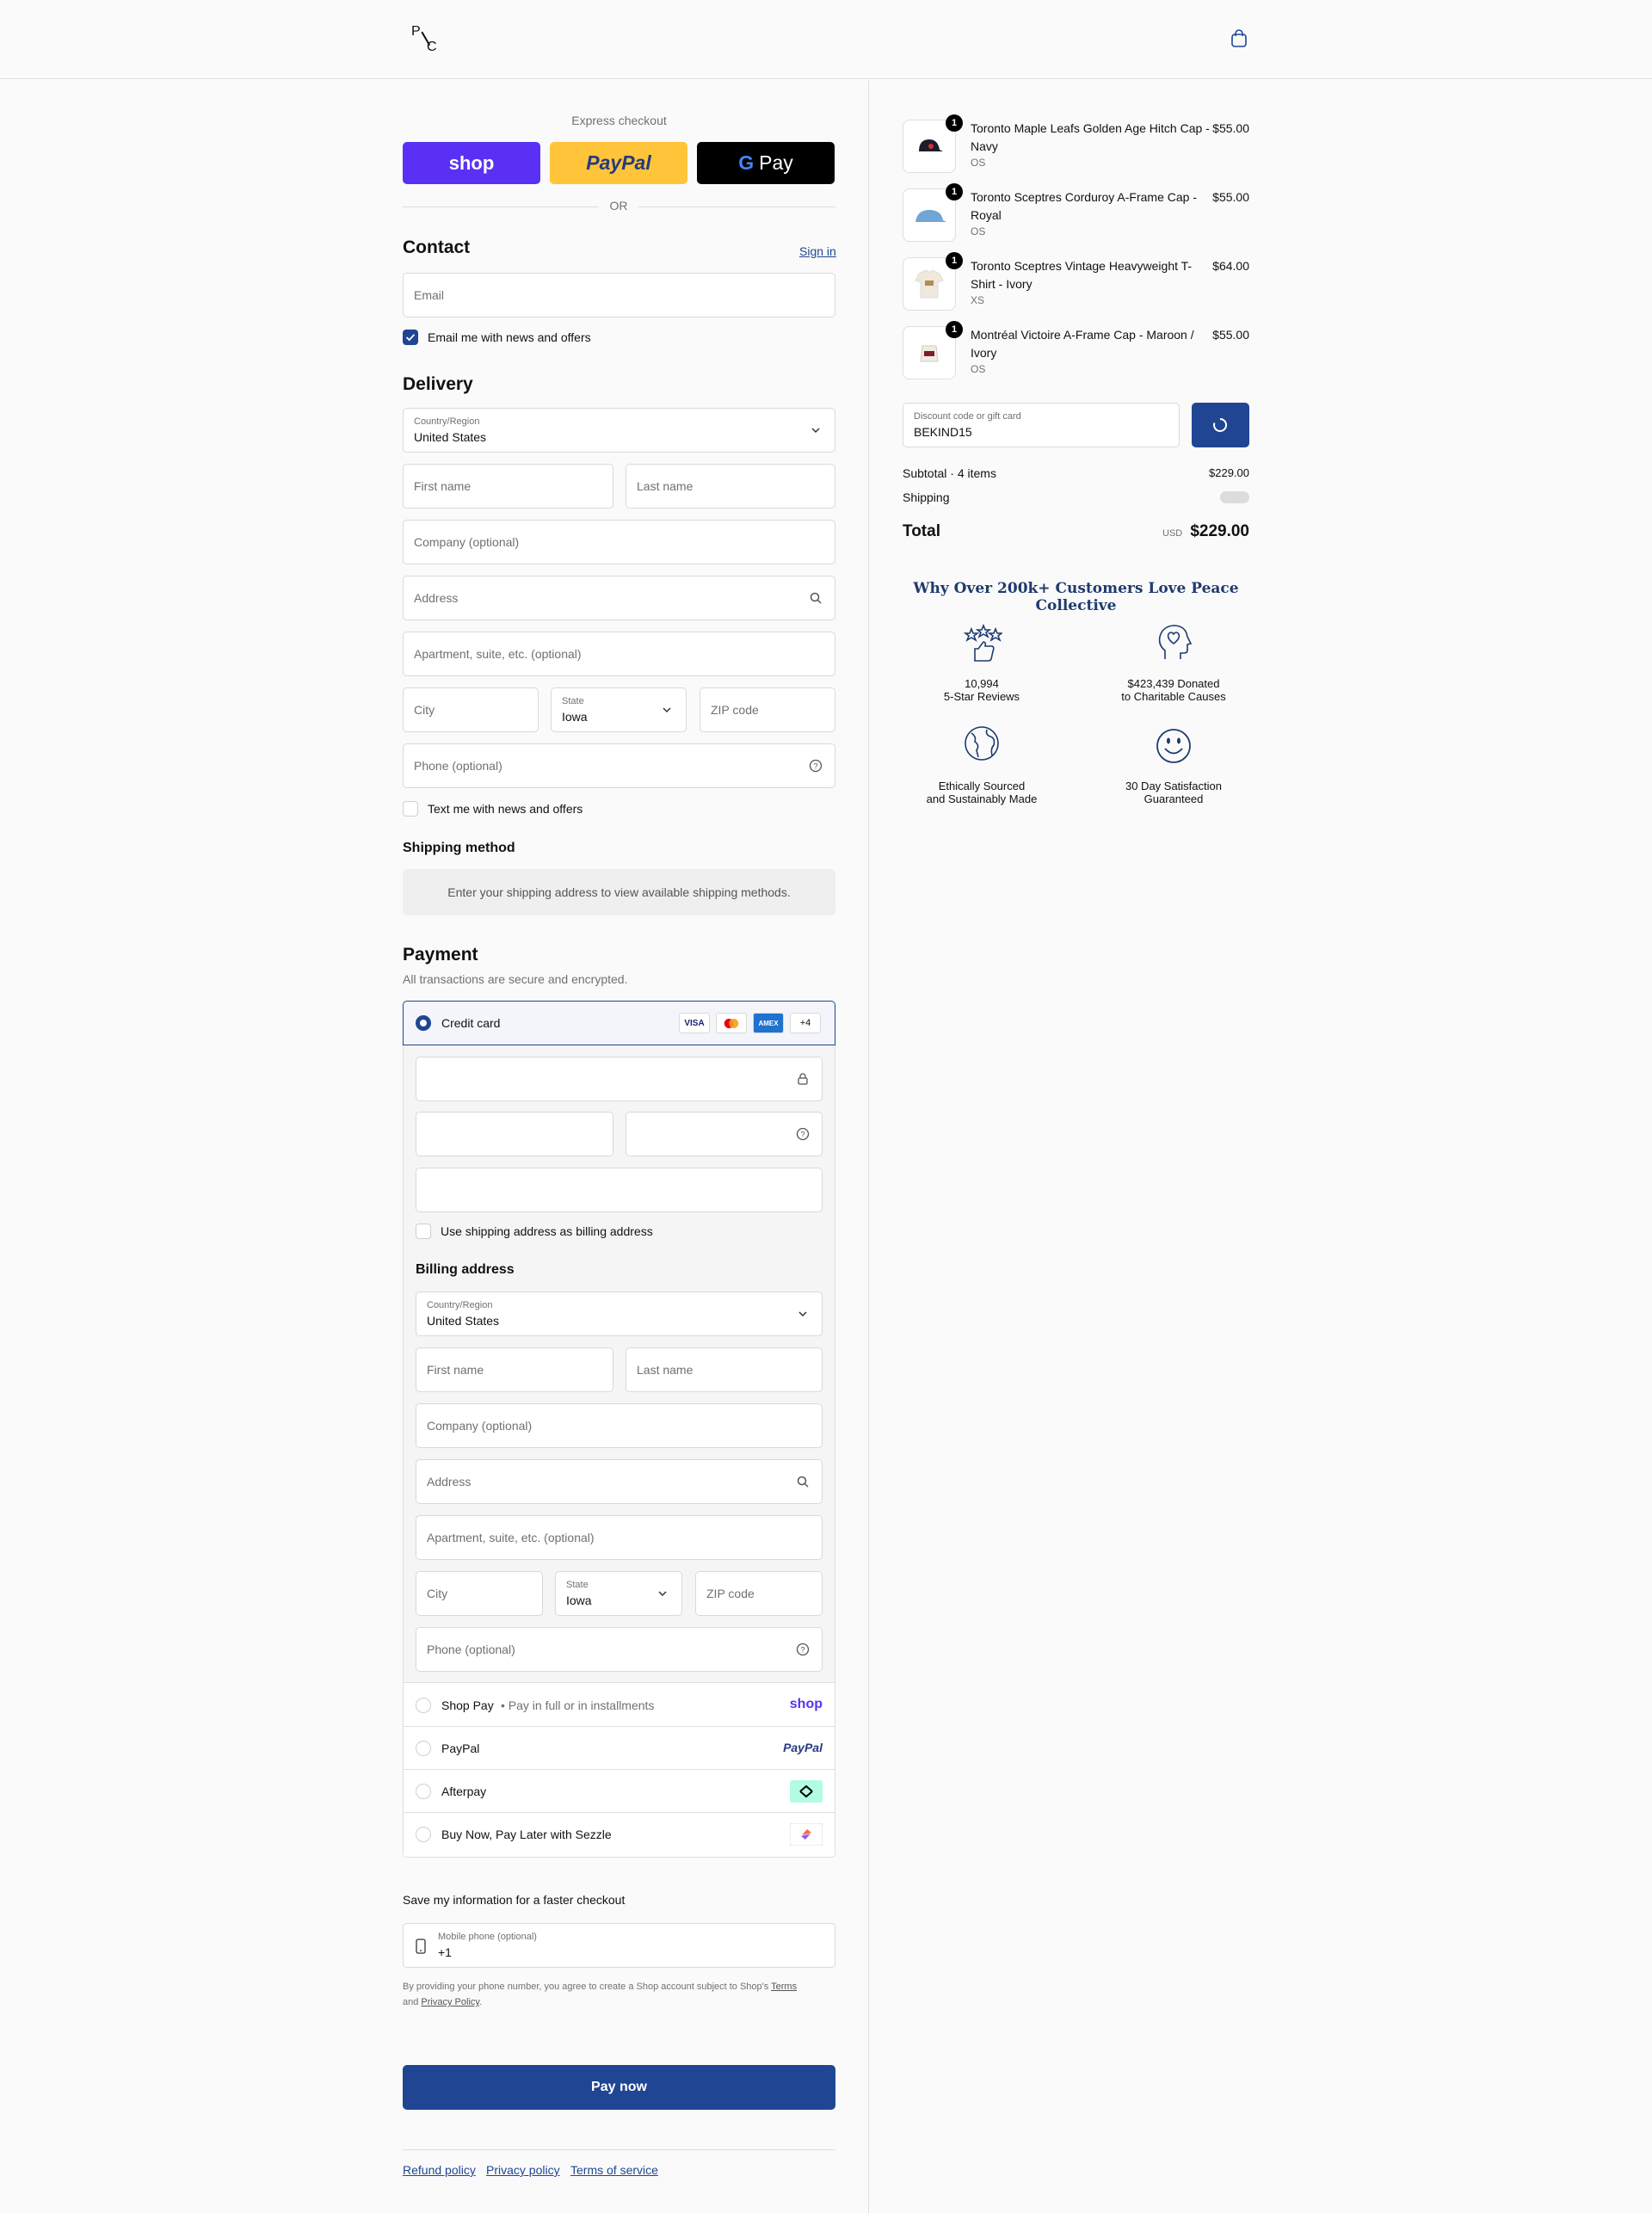  Describe the element at coordinates (479, 1593) in the screenshot. I see `billing-city-field: City` at that location.